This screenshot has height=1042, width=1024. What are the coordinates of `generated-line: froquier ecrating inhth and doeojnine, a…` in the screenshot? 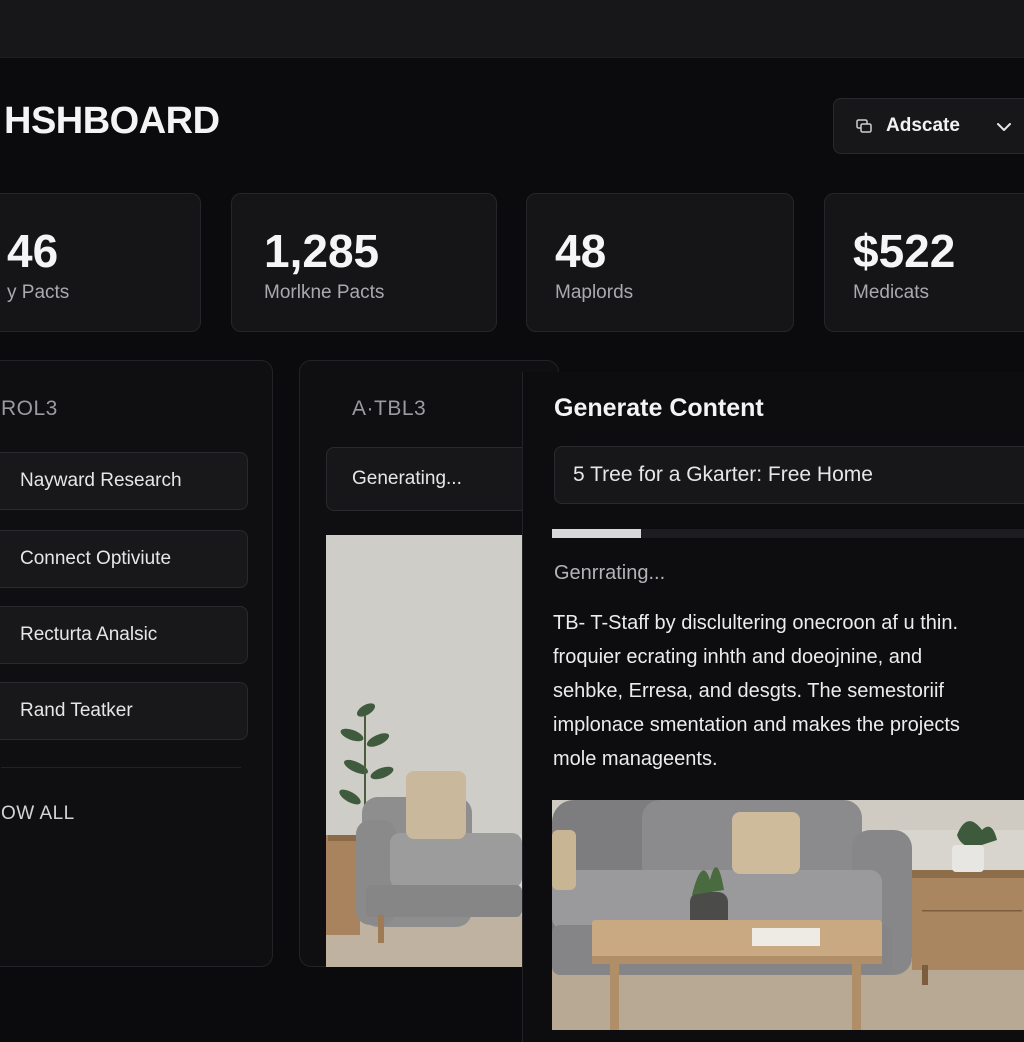 It's located at (738, 657).